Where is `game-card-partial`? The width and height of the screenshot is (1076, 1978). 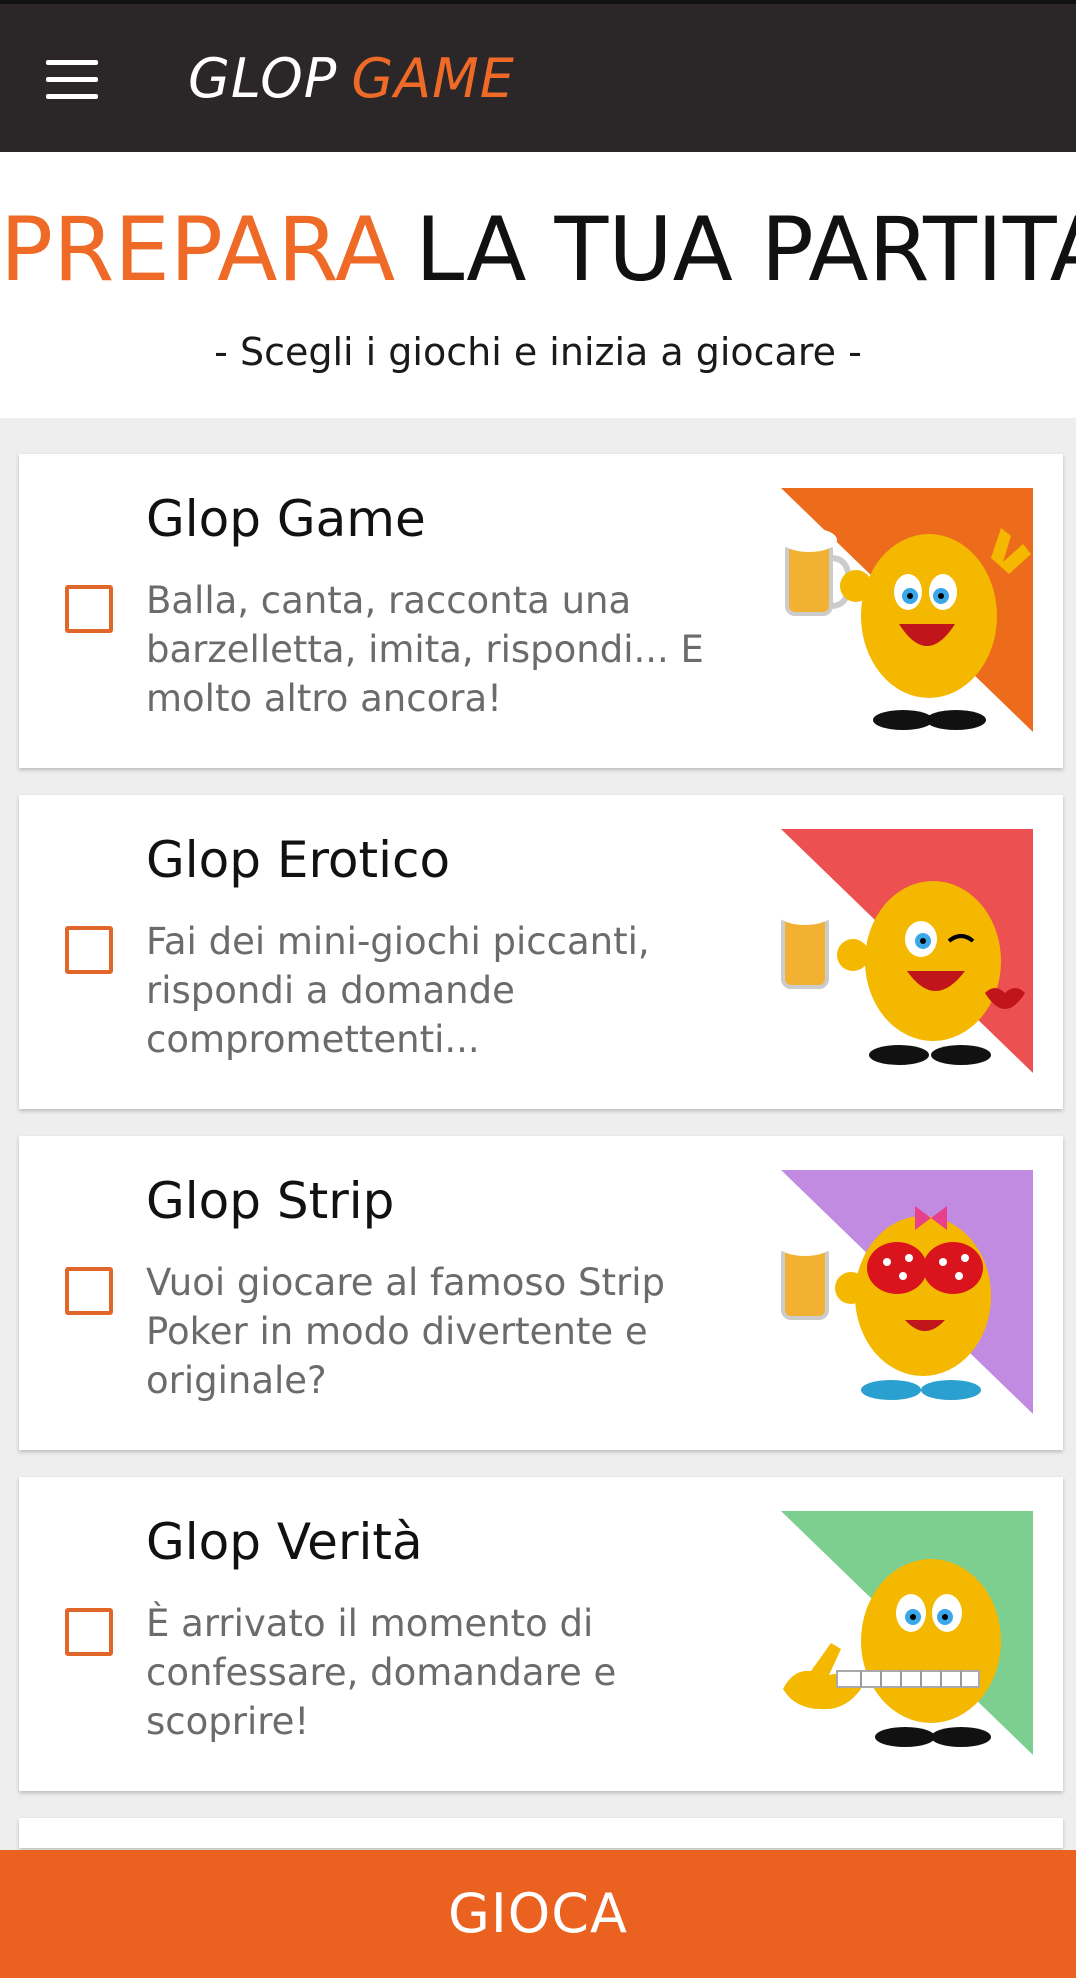
game-card-partial is located at coordinates (541, 1833).